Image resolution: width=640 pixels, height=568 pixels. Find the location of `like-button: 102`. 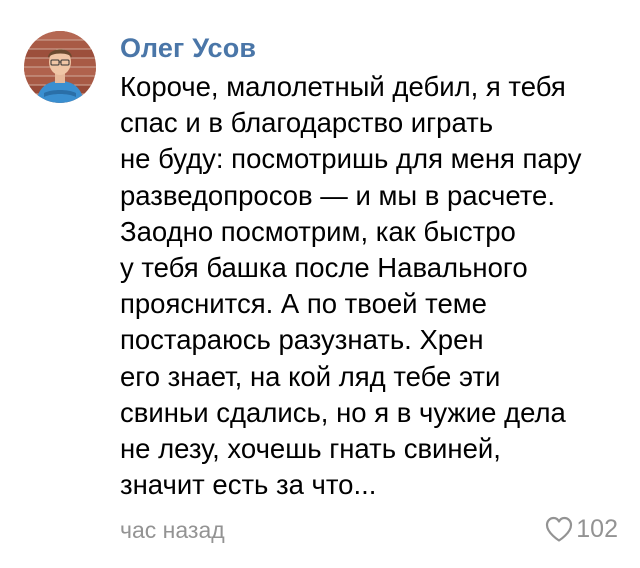

like-button: 102 is located at coordinates (581, 529).